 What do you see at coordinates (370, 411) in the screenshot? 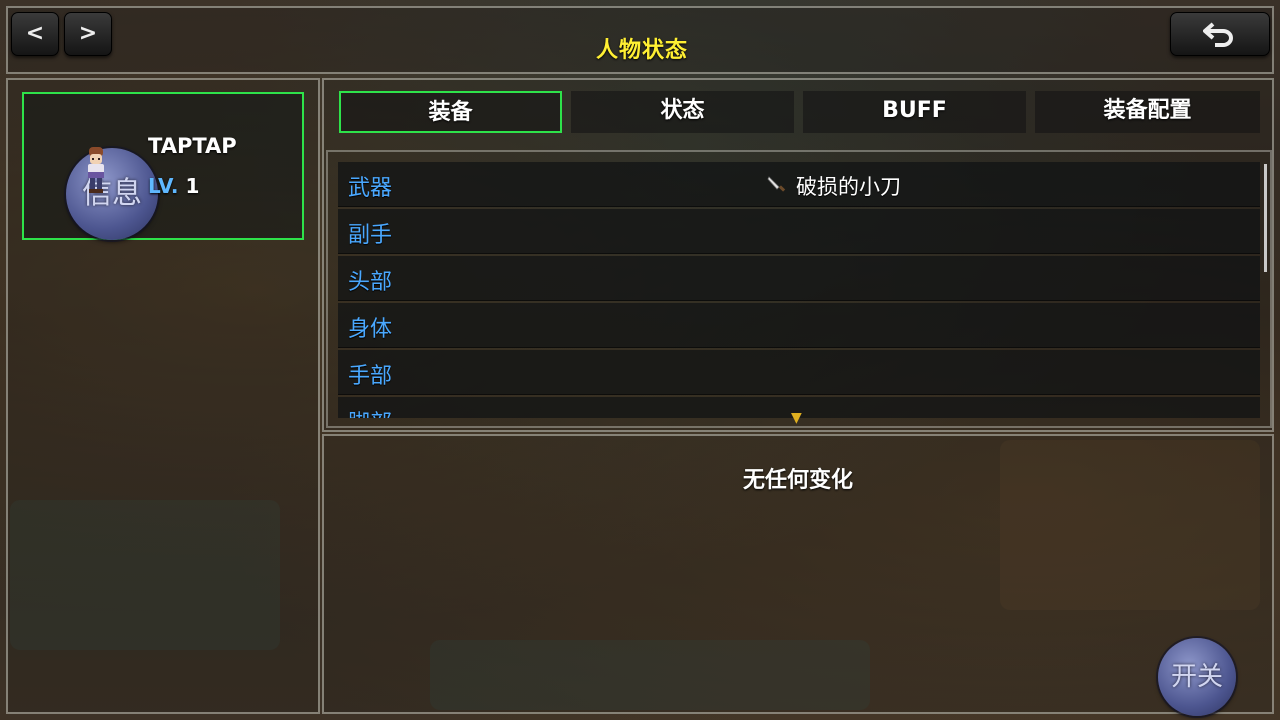
I see `slot-label: 脚部` at bounding box center [370, 411].